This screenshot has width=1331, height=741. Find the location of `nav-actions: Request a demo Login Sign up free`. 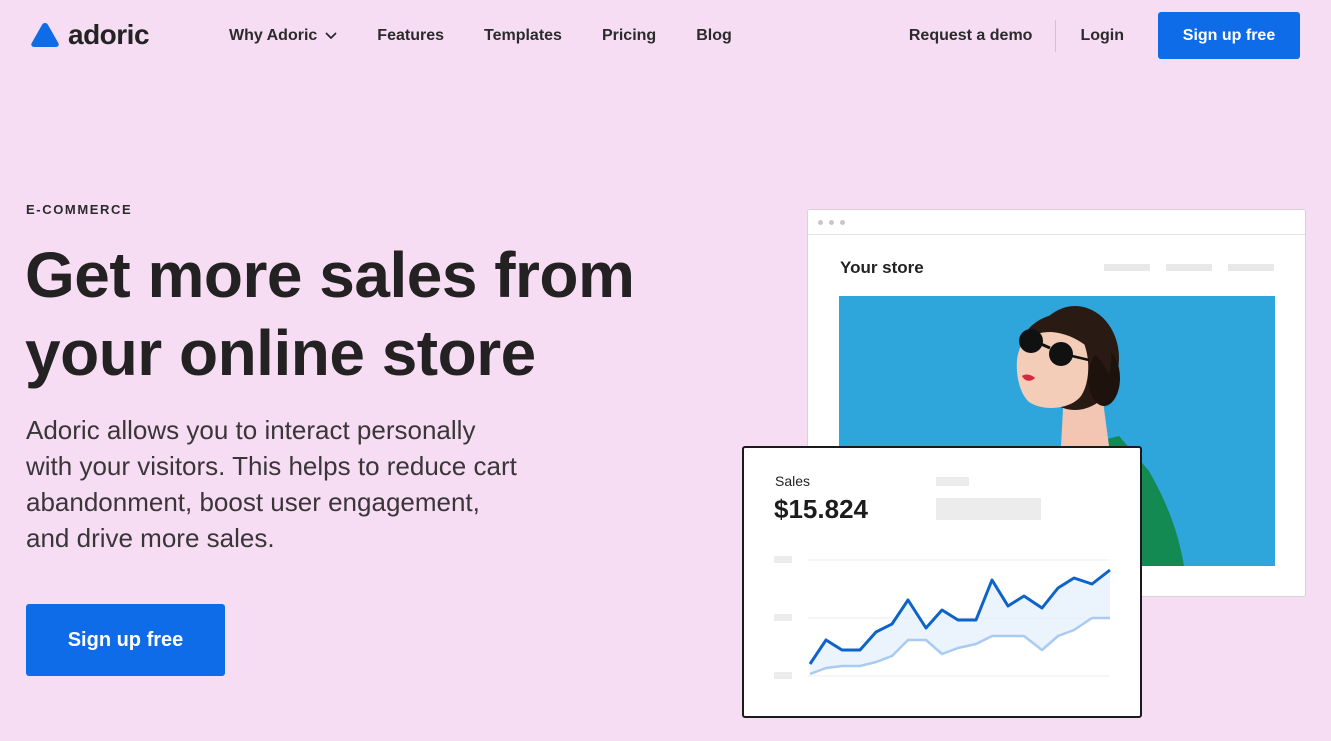

nav-actions: Request a demo Login Sign up free is located at coordinates (1104, 35).